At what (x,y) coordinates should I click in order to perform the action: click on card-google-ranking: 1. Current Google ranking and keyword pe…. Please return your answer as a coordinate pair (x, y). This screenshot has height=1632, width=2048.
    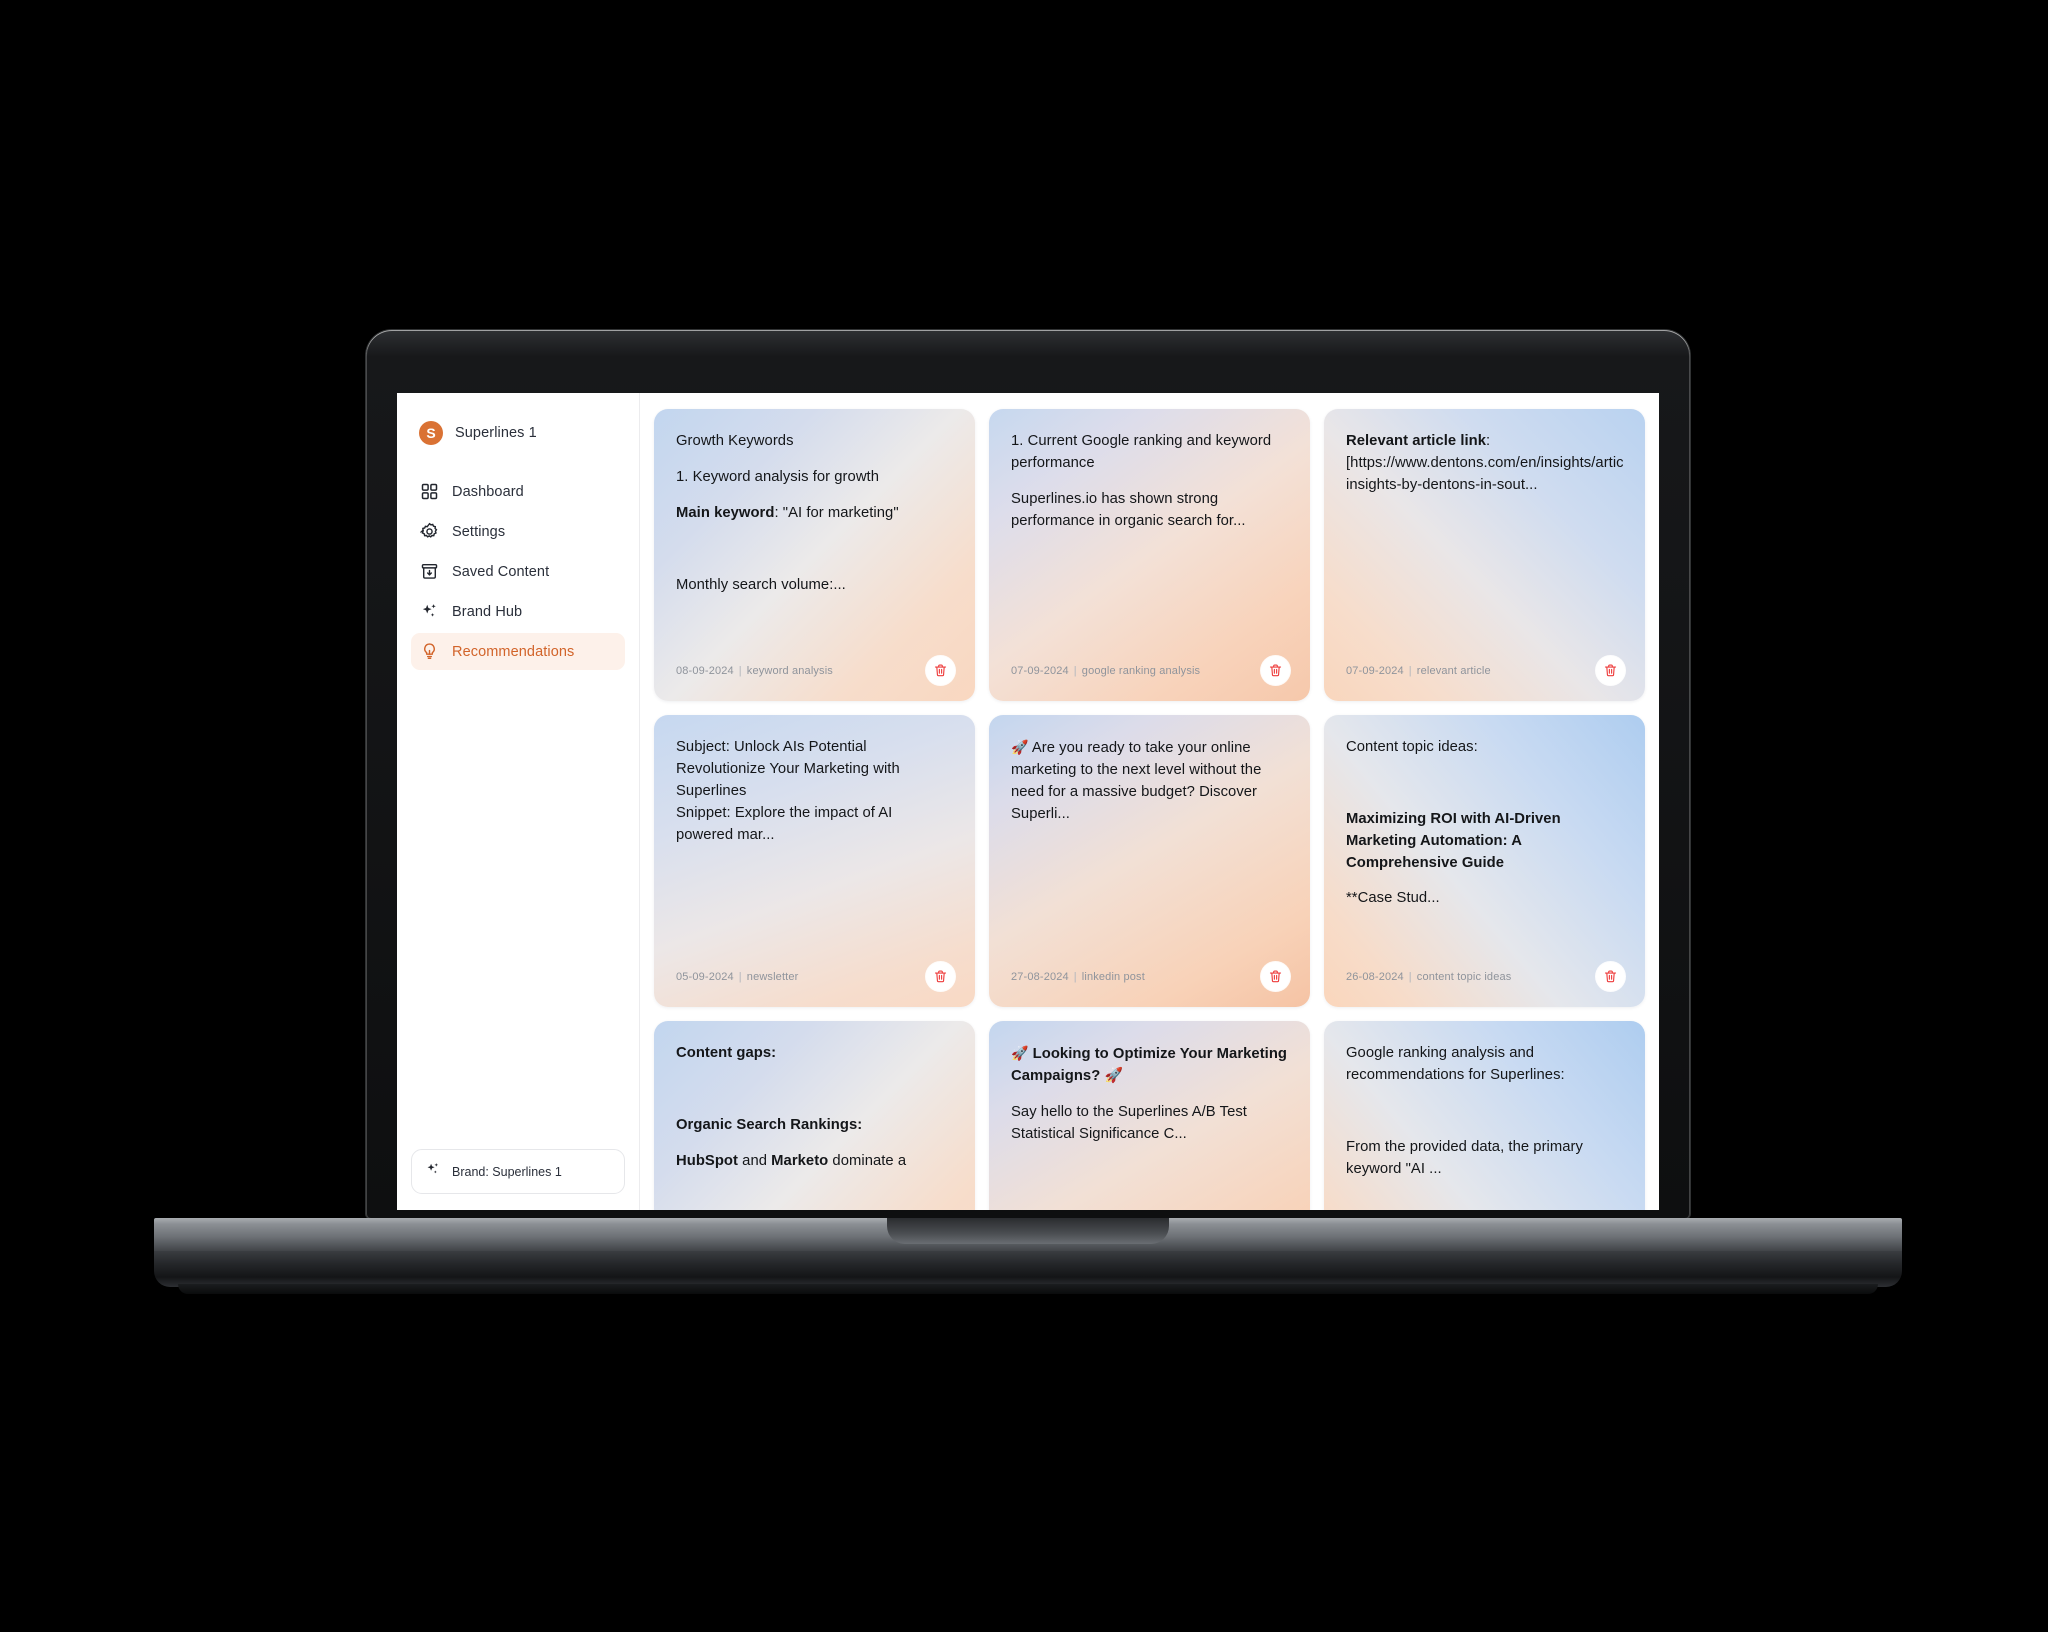
    Looking at the image, I should click on (1149, 555).